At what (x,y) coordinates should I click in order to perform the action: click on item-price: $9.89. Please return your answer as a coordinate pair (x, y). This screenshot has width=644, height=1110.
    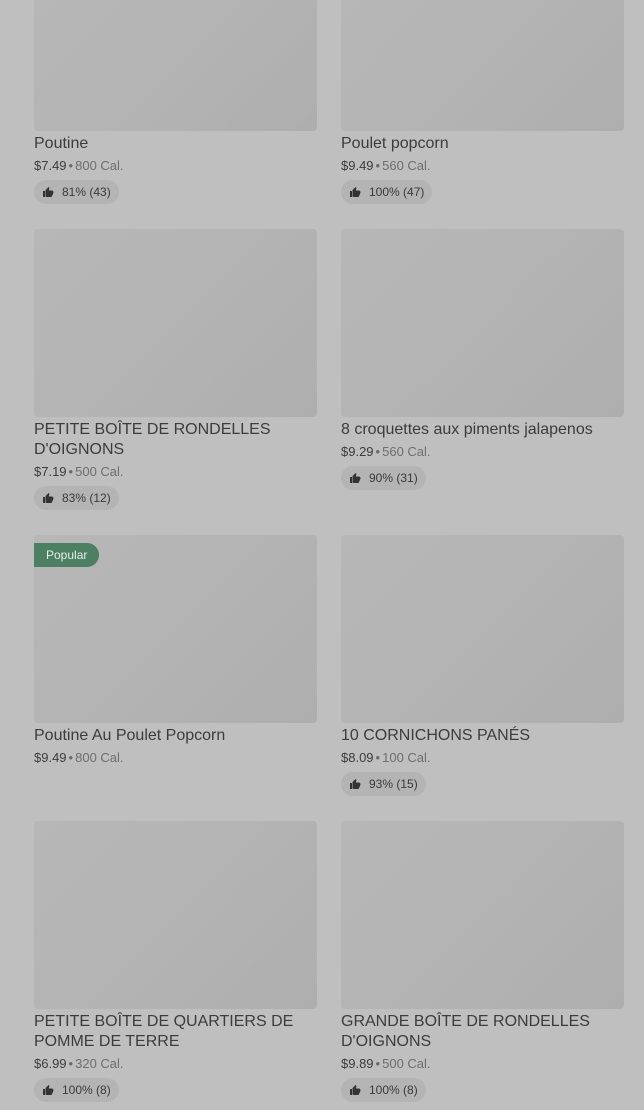
    Looking at the image, I should click on (357, 1063).